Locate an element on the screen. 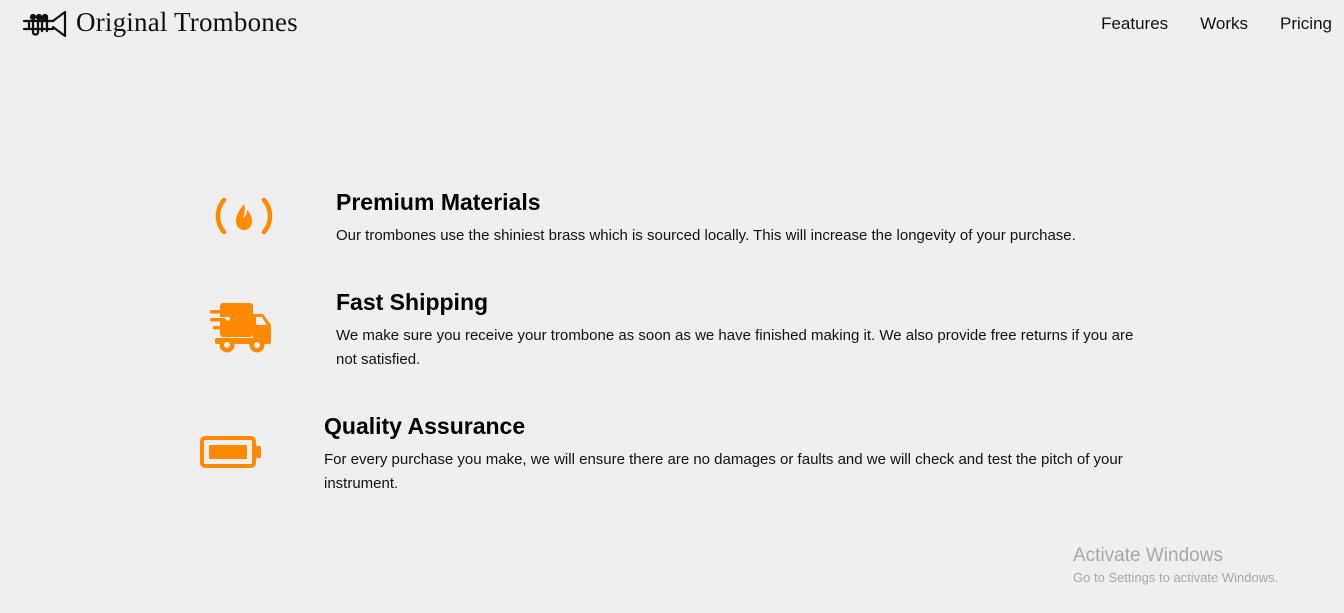 This screenshot has height=613, width=1344. brand-logo-link: Original Trombones is located at coordinates (160, 22).